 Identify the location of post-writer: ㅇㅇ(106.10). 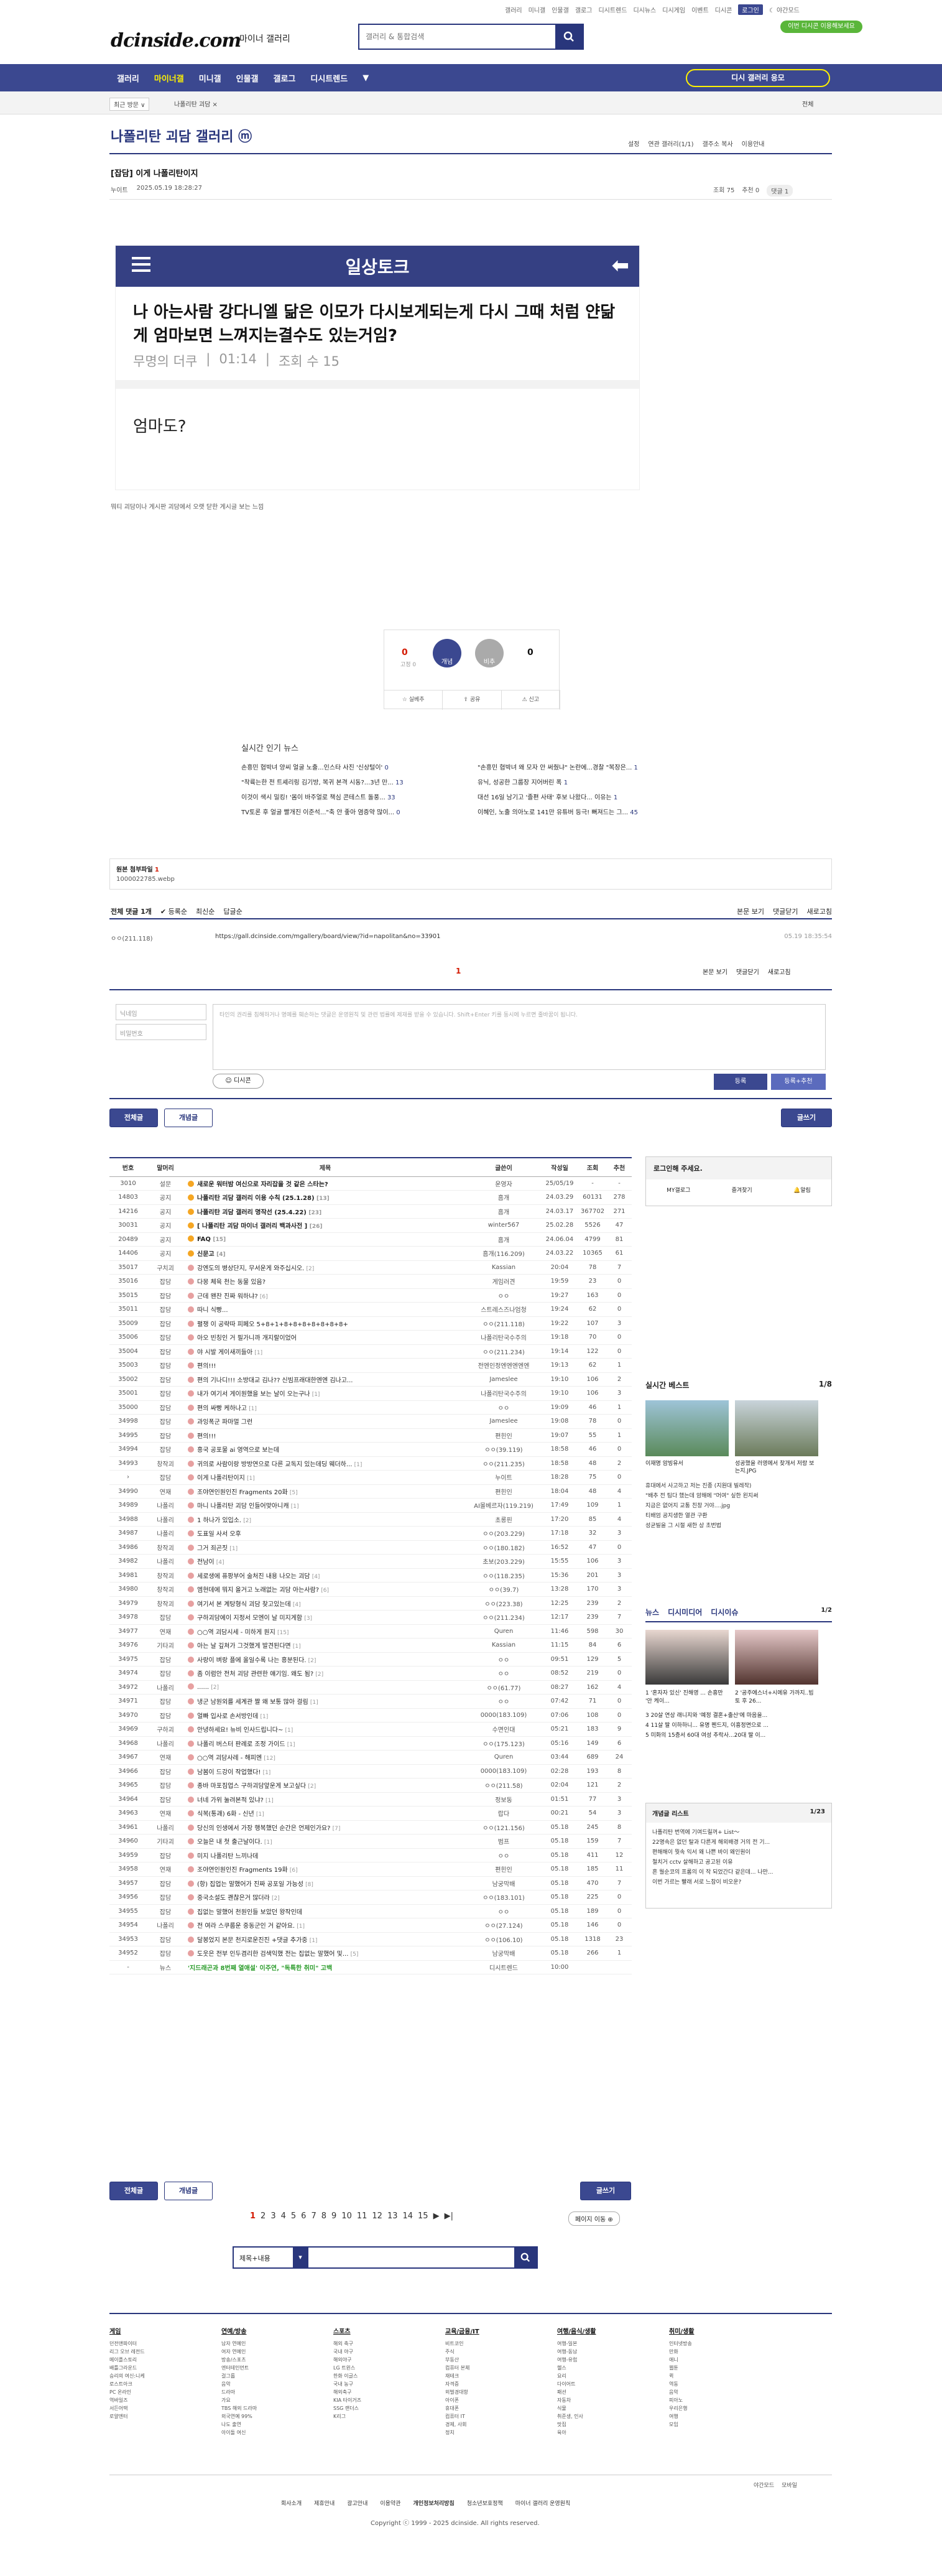
(503, 1939).